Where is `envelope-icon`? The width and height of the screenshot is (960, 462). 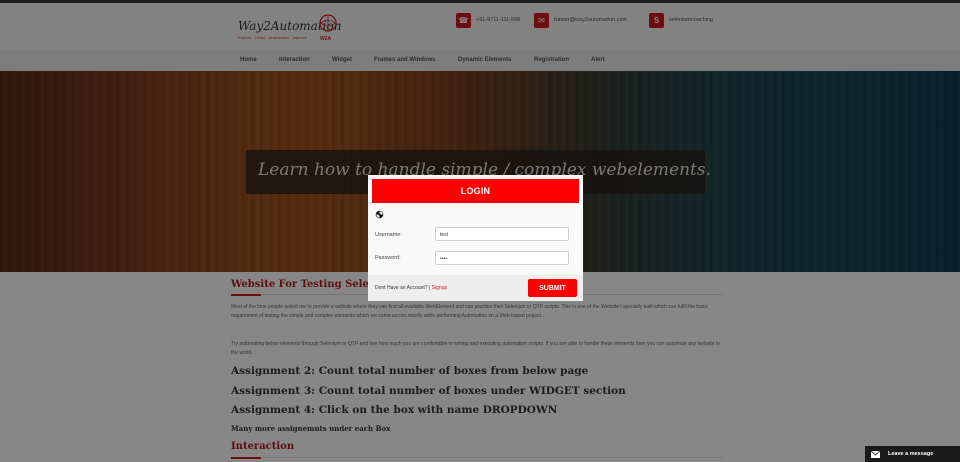
envelope-icon is located at coordinates (875, 454).